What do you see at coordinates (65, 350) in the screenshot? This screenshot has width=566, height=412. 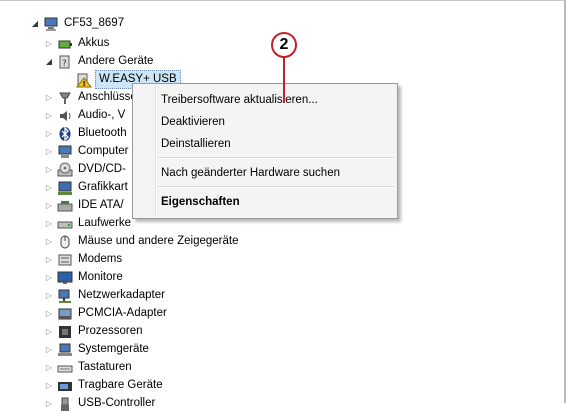 I see `system-device-icon` at bounding box center [65, 350].